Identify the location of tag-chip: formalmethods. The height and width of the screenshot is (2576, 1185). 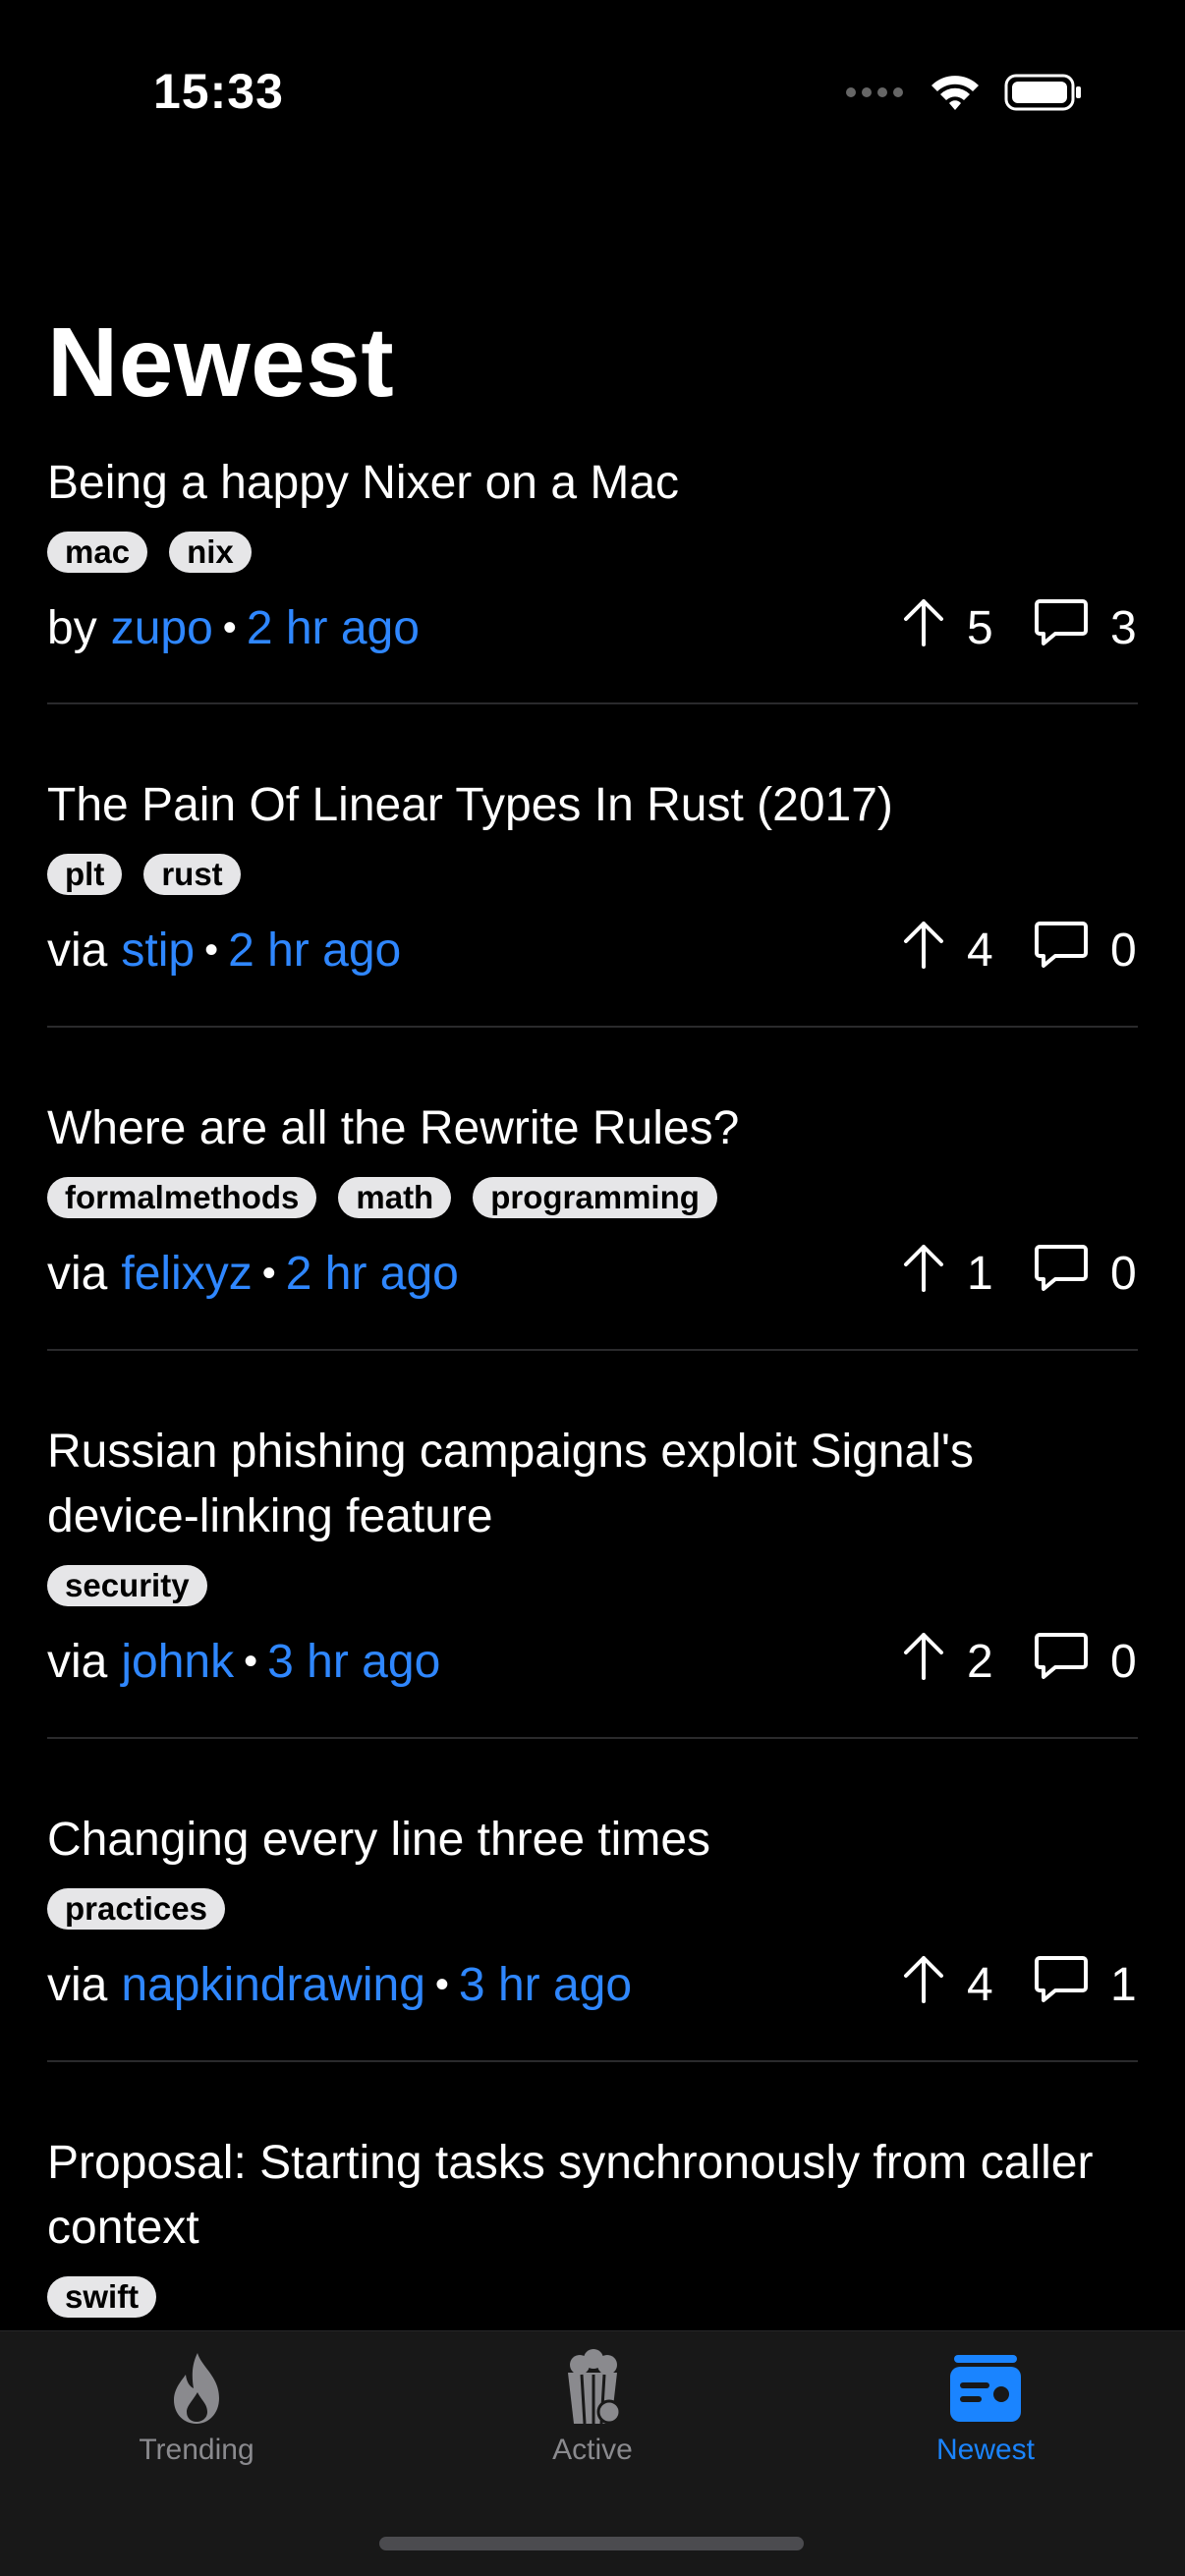
(182, 1197).